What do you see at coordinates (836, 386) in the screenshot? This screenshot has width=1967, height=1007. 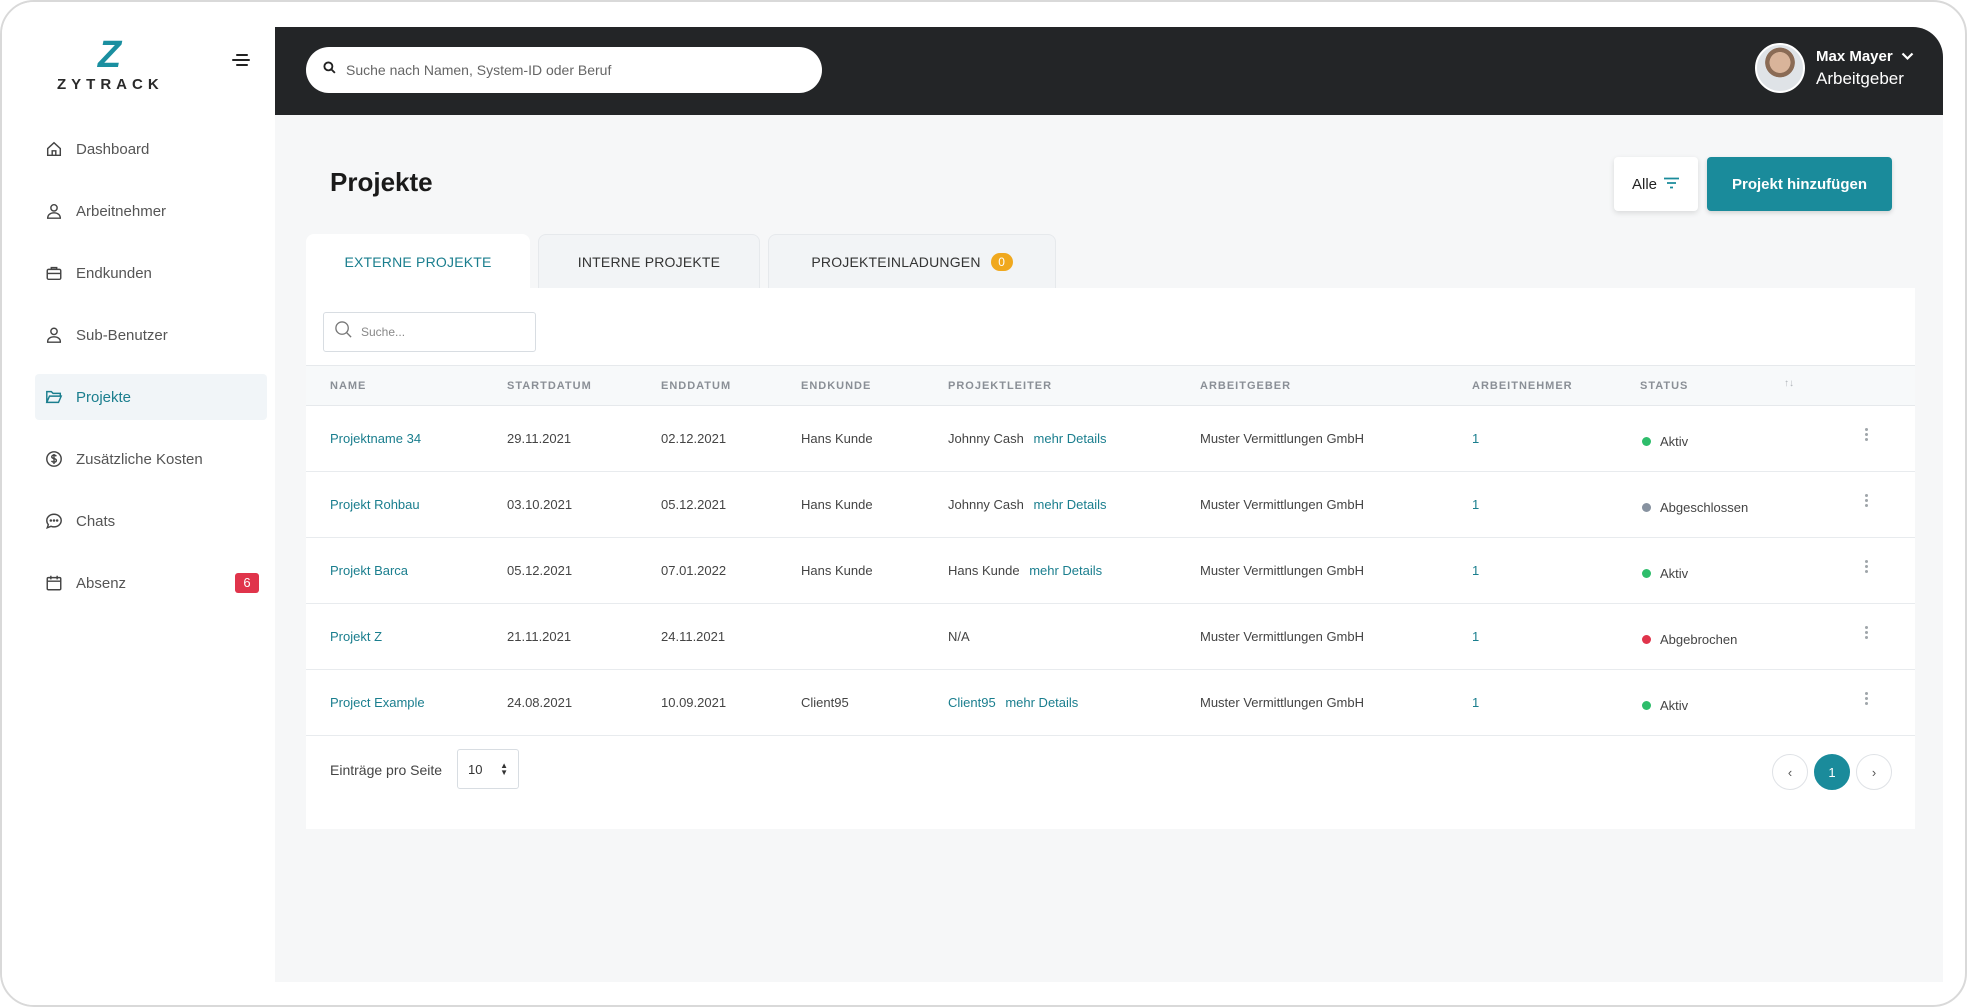 I see `column-header-endkunde: ENDKUNDE` at bounding box center [836, 386].